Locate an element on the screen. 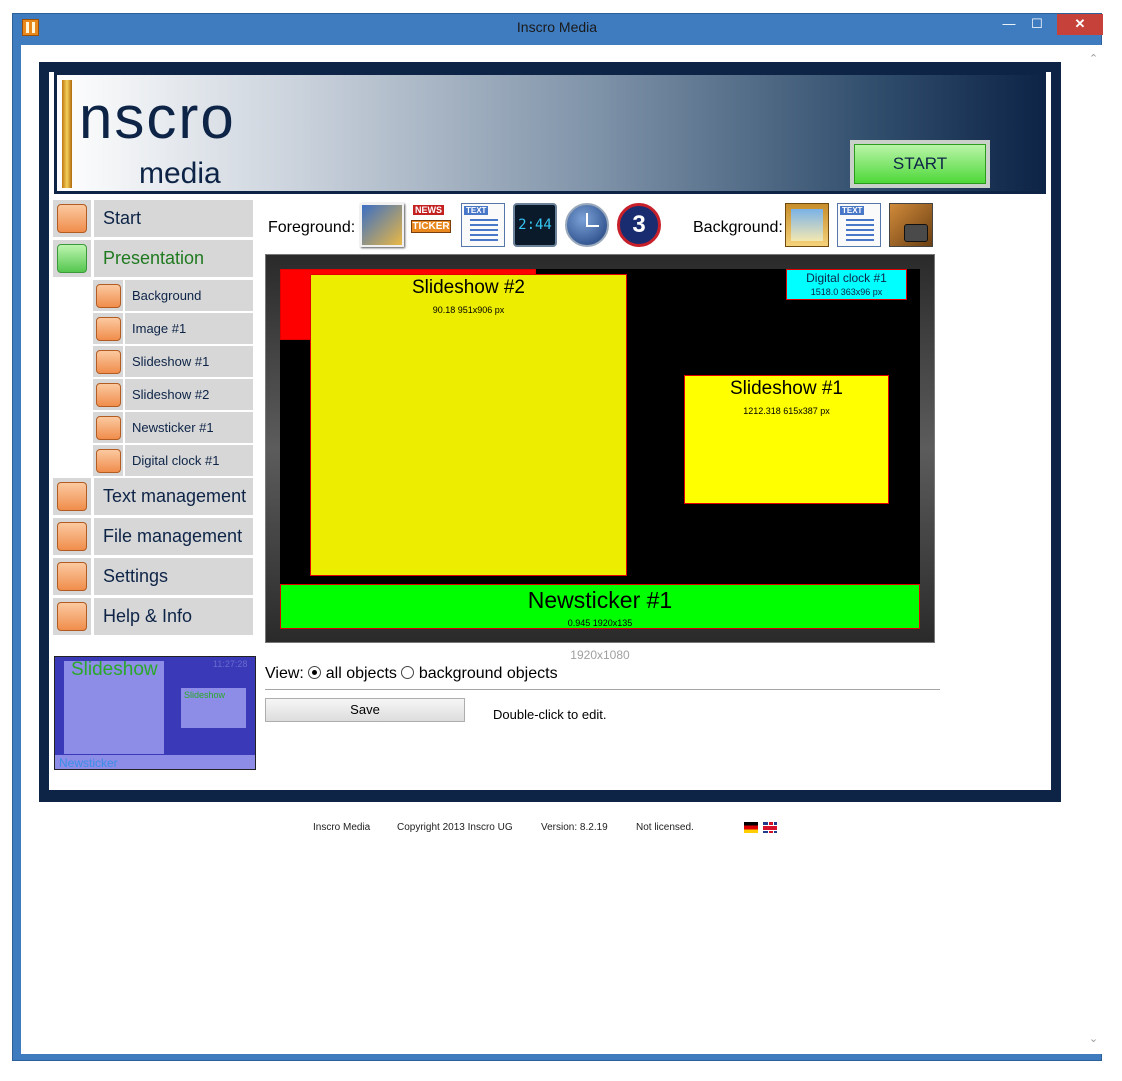 This screenshot has height=1081, width=1122. nav-start: Start is located at coordinates (153, 218).